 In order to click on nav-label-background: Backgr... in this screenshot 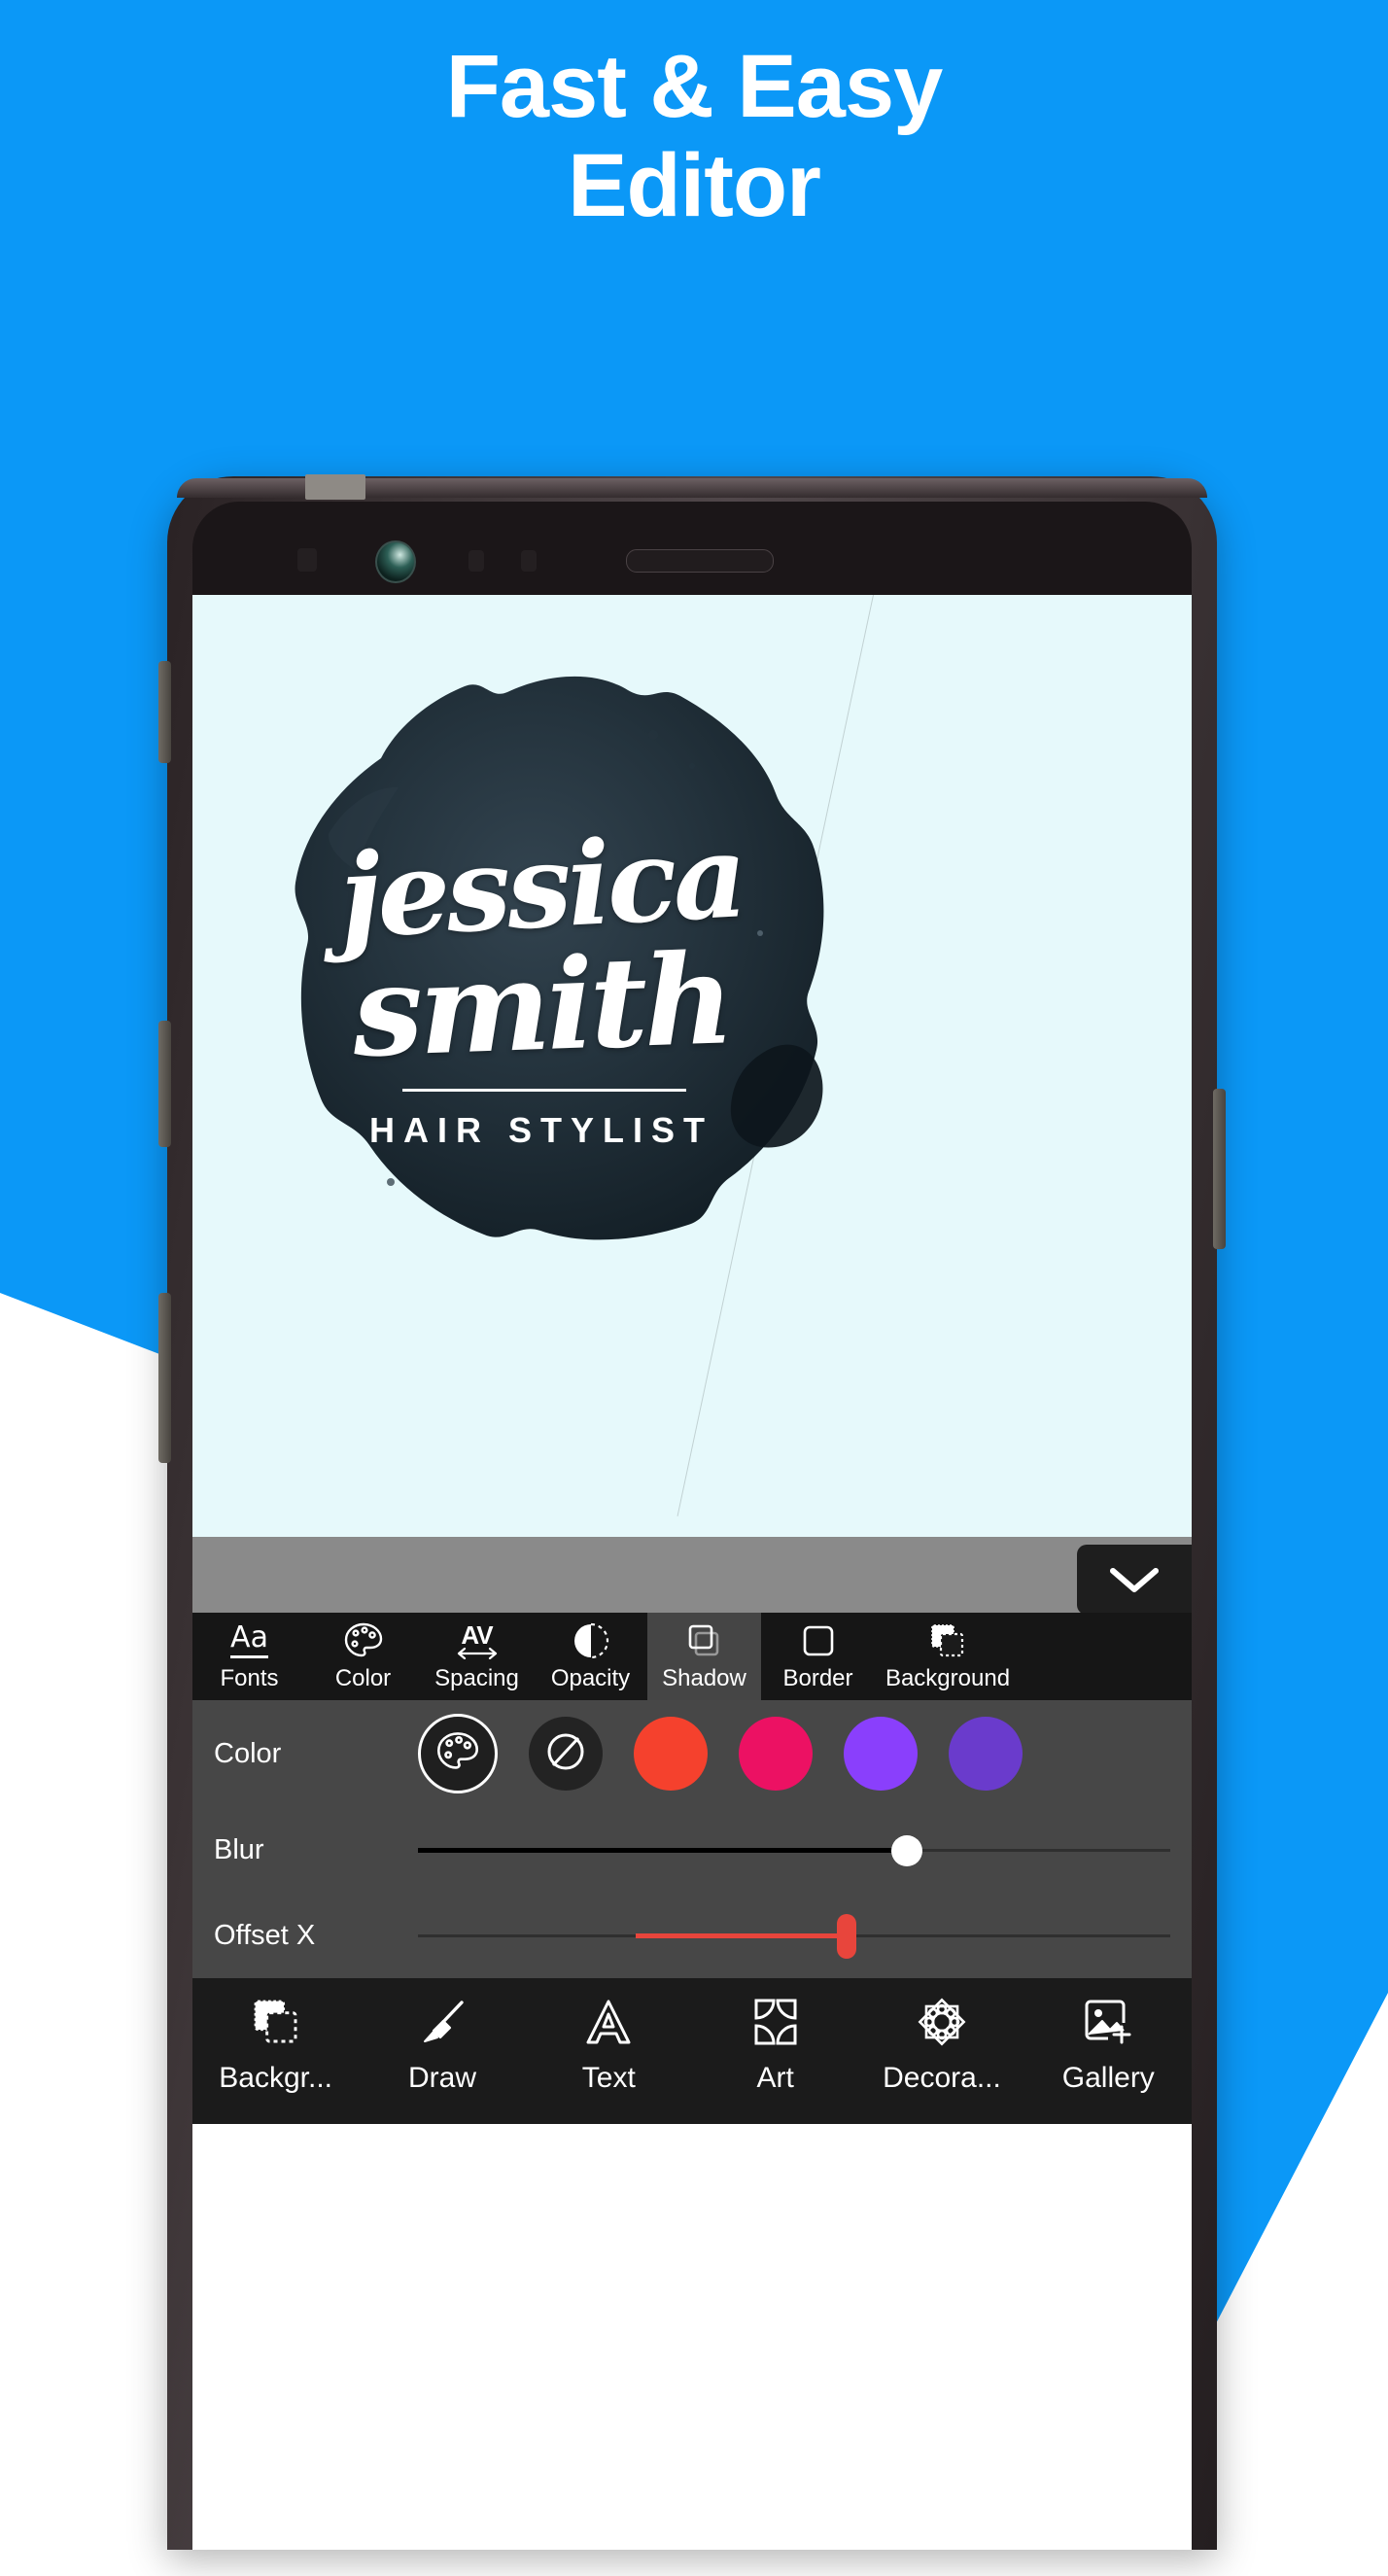, I will do `click(276, 2078)`.